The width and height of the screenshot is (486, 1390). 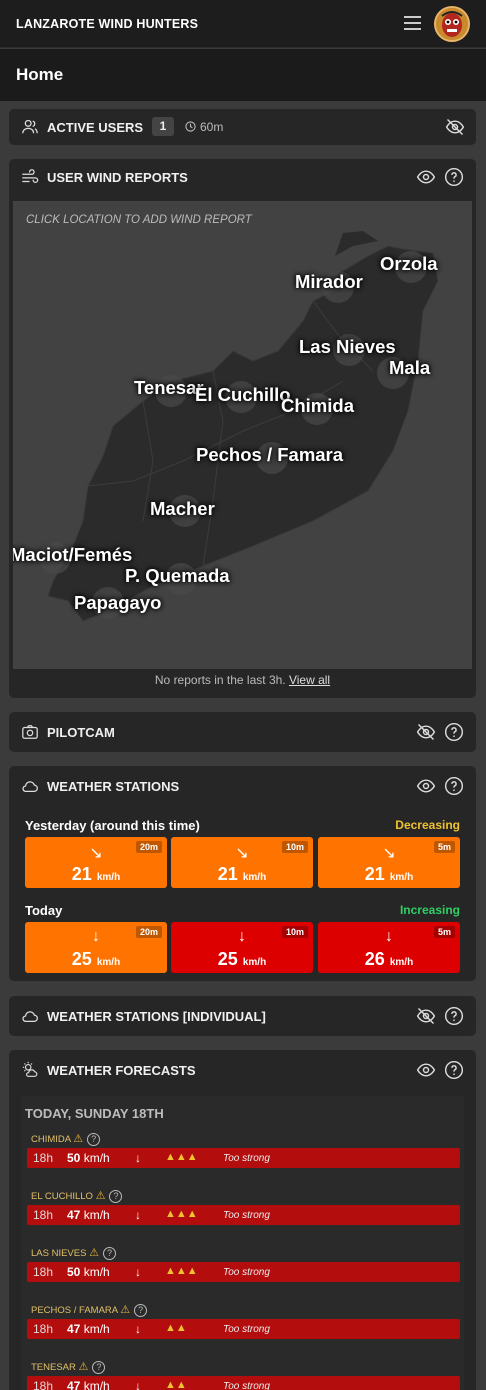 I want to click on forecast-spot: EL CUCHILLO ⚠?, so click(x=77, y=1196).